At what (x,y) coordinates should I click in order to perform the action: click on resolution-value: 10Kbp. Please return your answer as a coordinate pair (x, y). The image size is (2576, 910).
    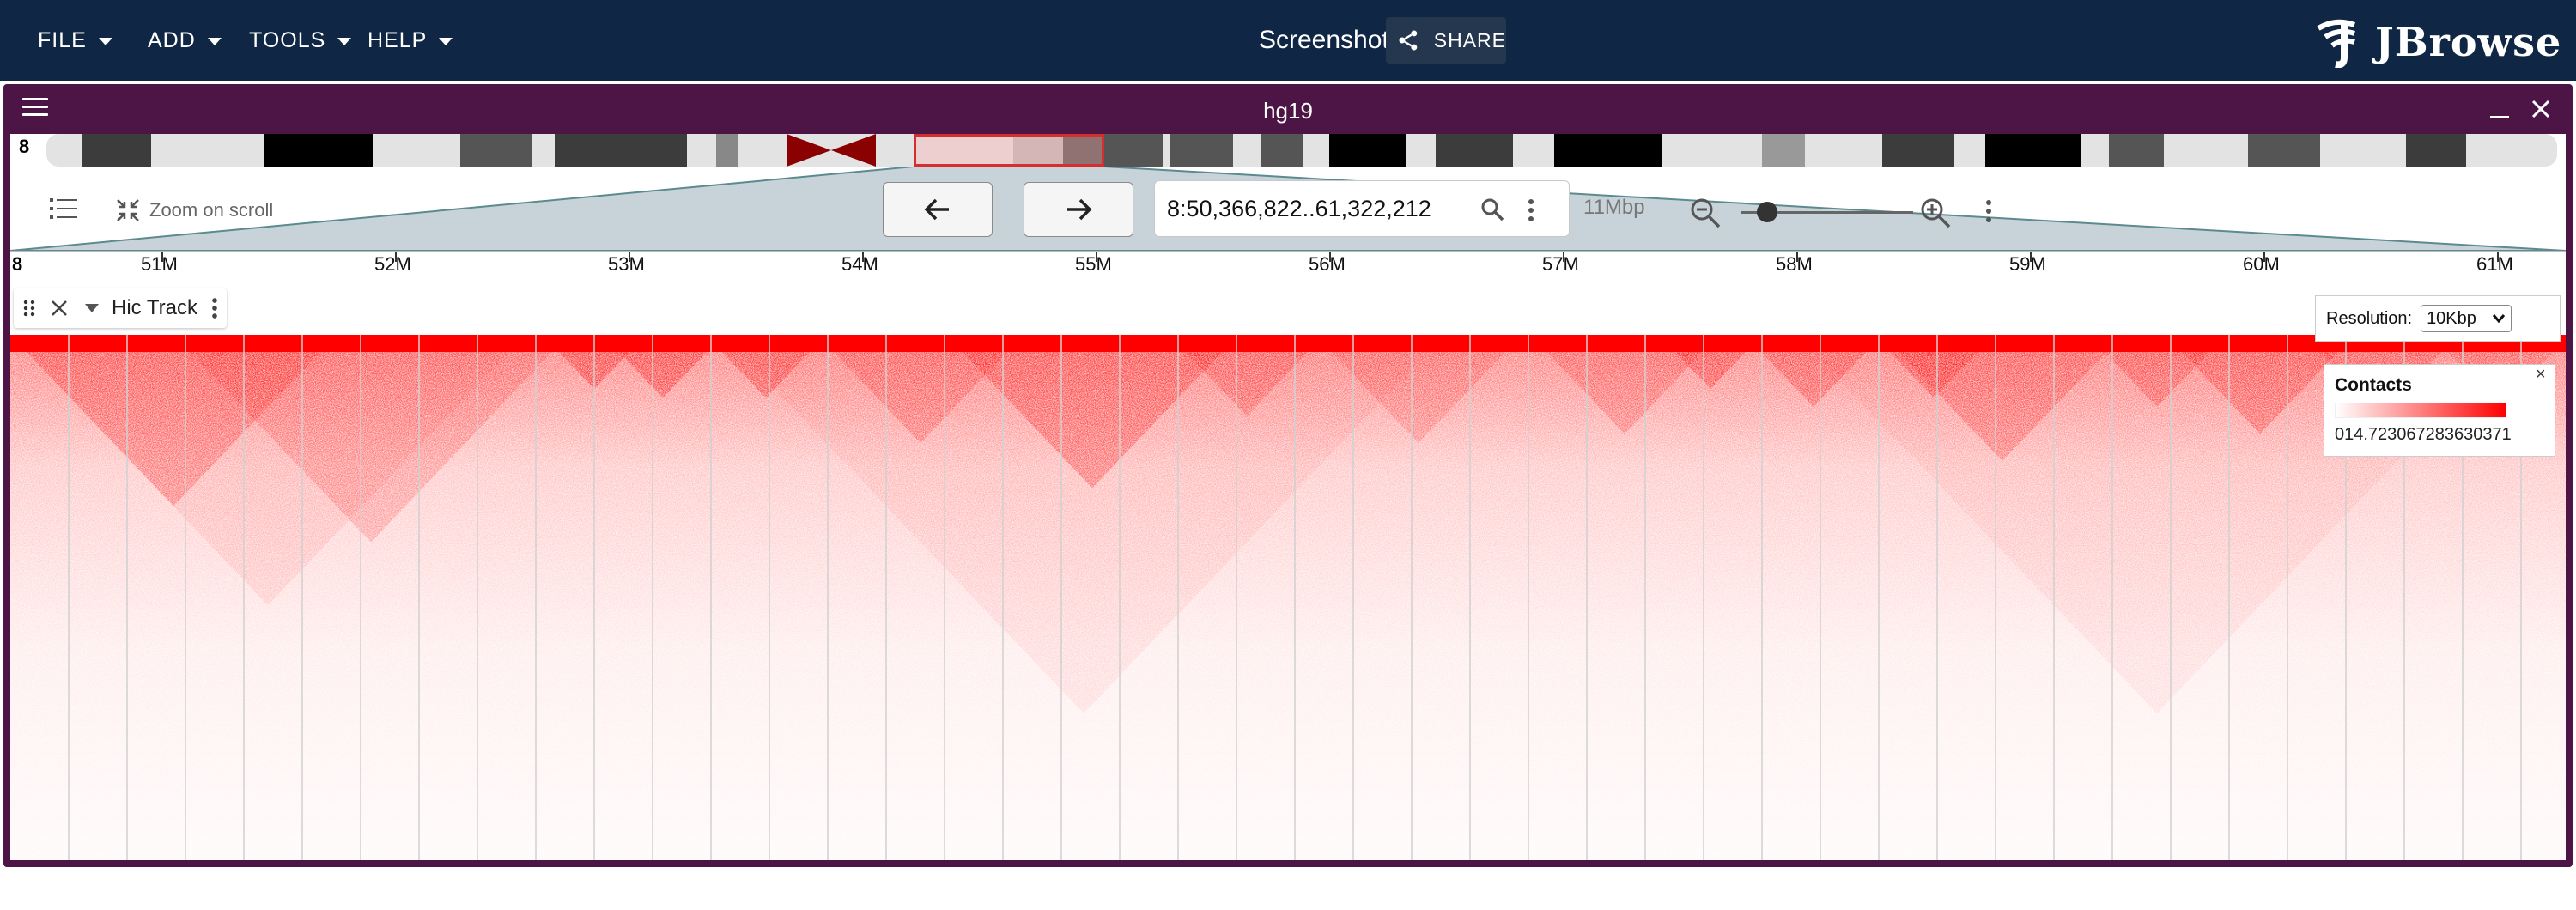
    Looking at the image, I should click on (2451, 318).